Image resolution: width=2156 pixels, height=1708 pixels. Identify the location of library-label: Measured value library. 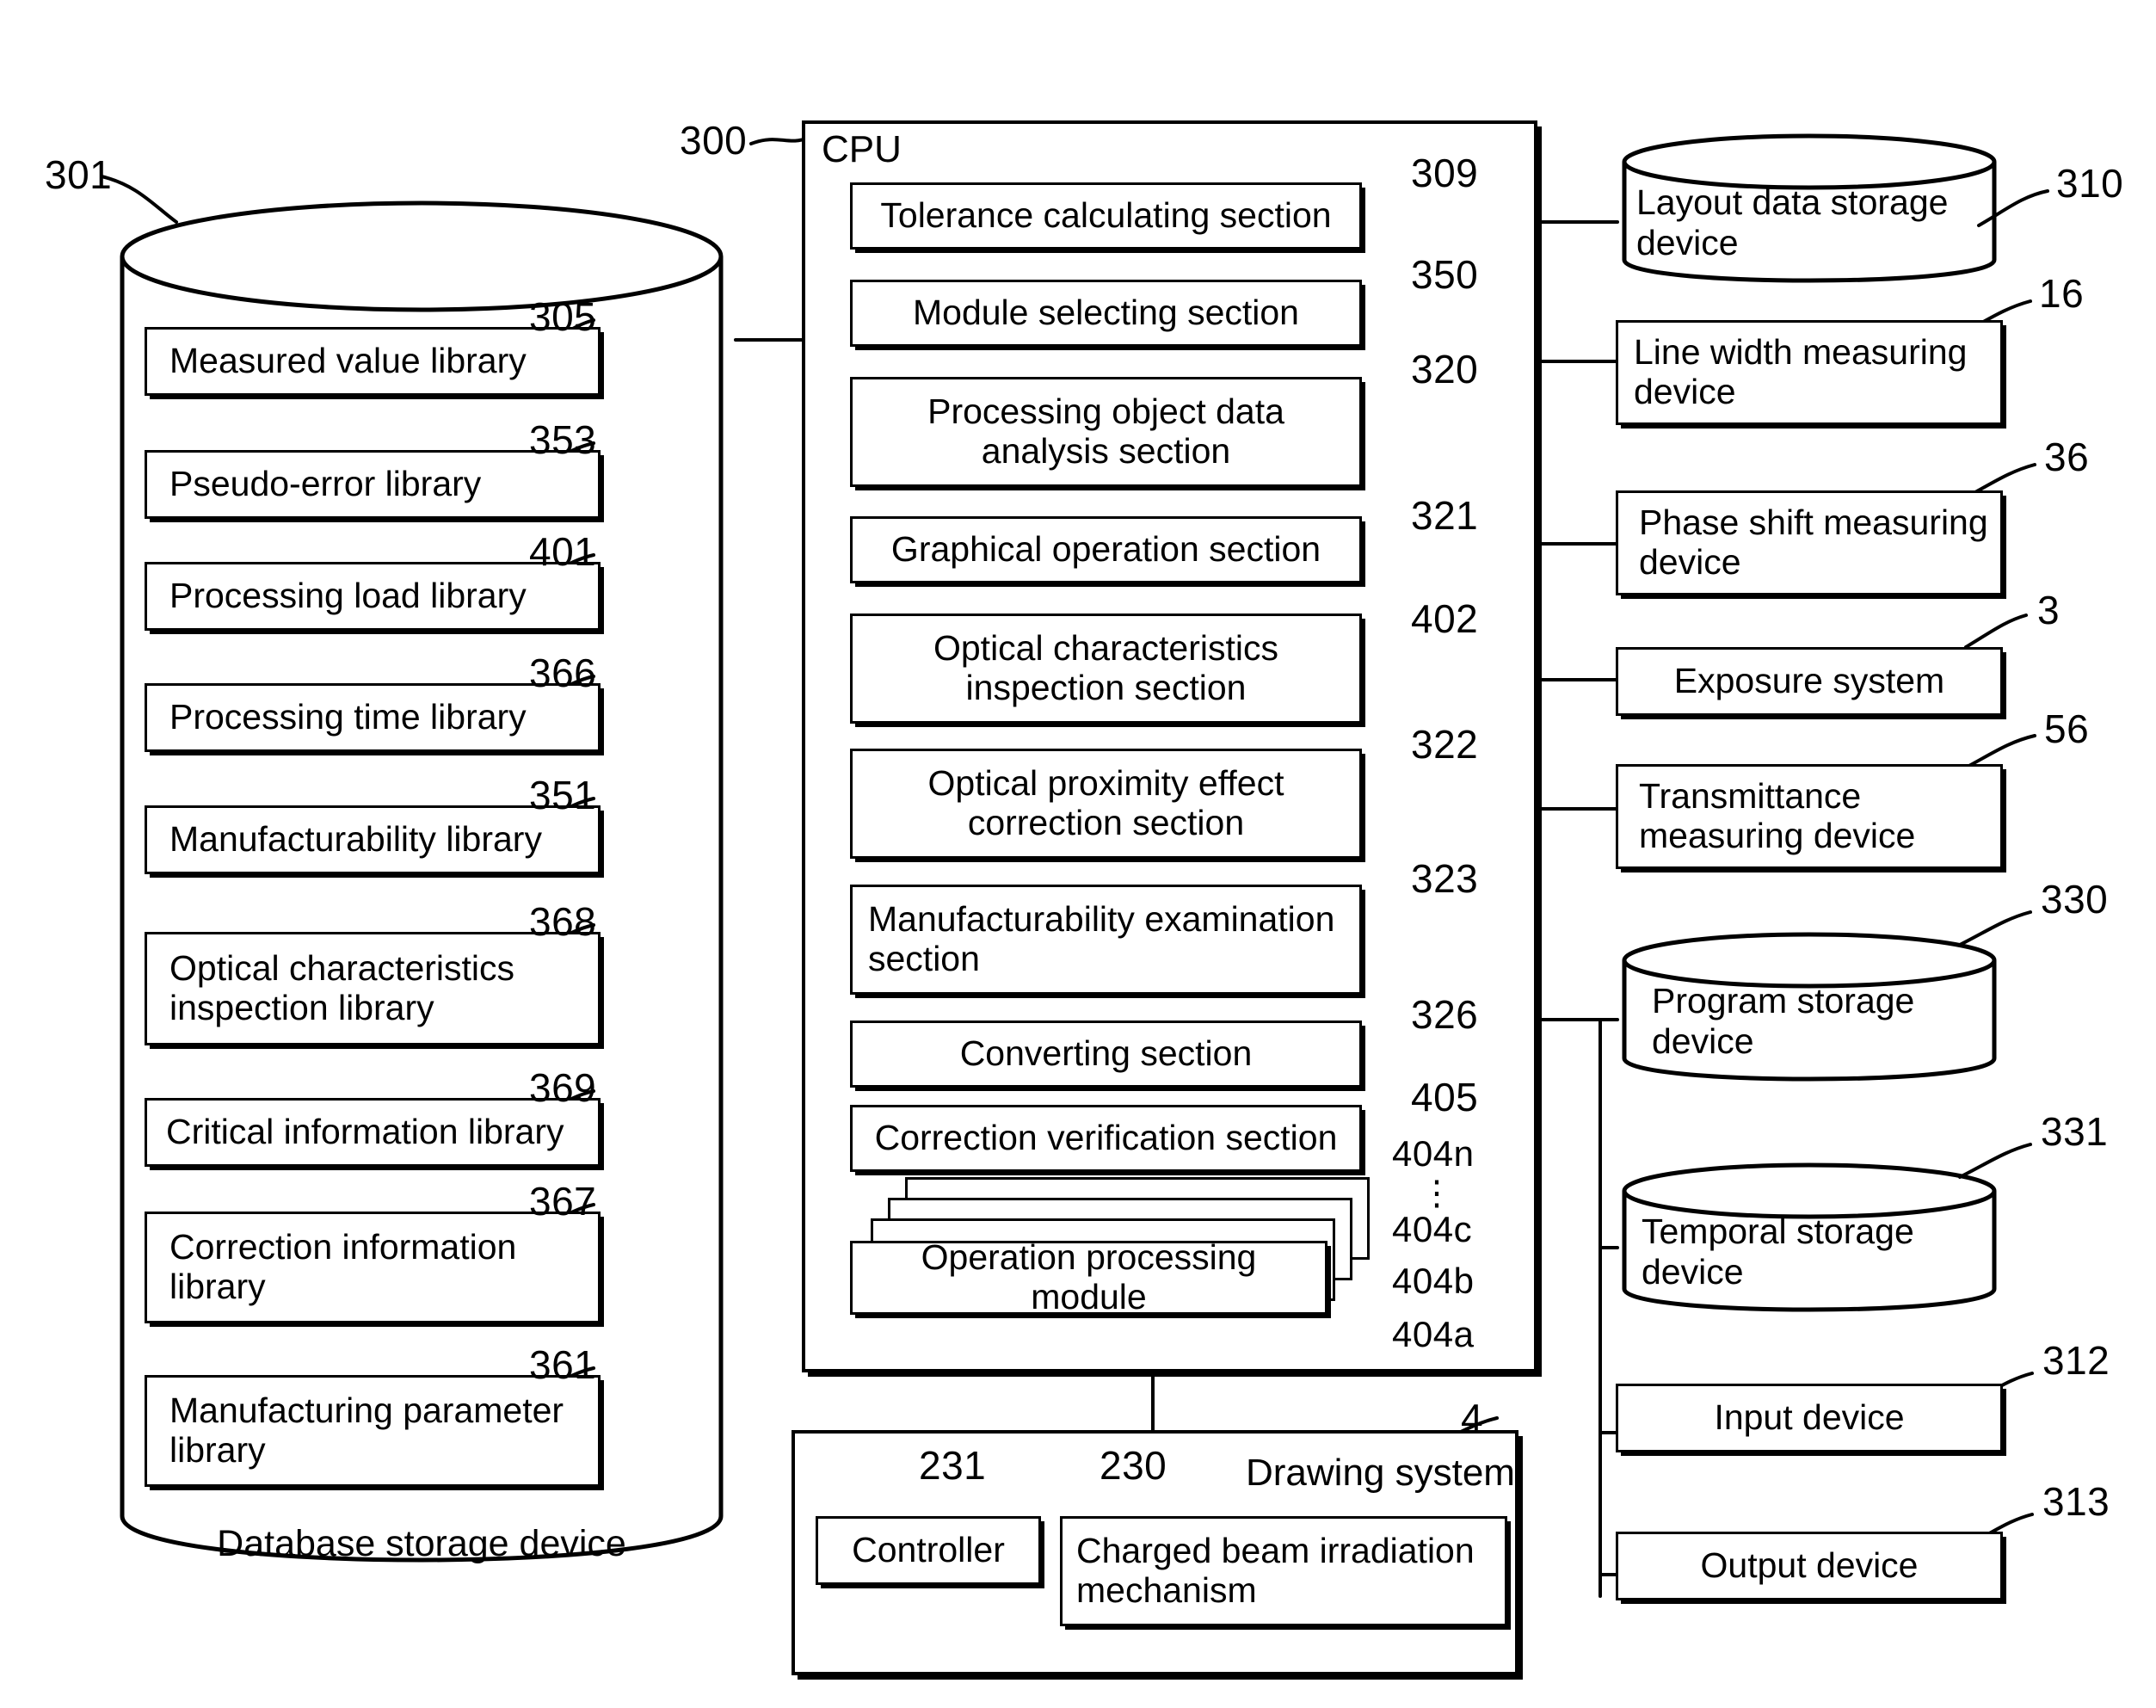
(348, 361).